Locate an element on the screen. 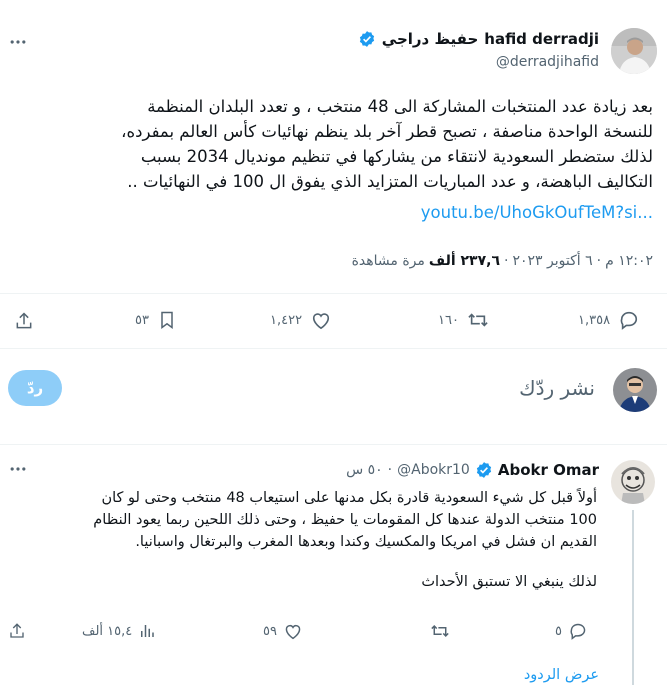 Image resolution: width=667 pixels, height=696 pixels. tweet-action-bar: ٥٣ ١,٤٢٢ ١٦٠ ١,٣٥٨ is located at coordinates (333, 321).